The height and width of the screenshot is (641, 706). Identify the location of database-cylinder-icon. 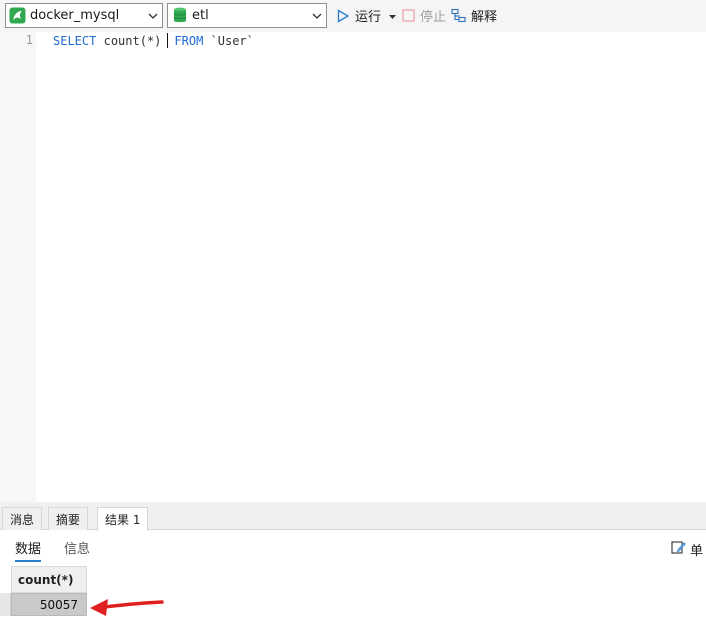
(179, 15).